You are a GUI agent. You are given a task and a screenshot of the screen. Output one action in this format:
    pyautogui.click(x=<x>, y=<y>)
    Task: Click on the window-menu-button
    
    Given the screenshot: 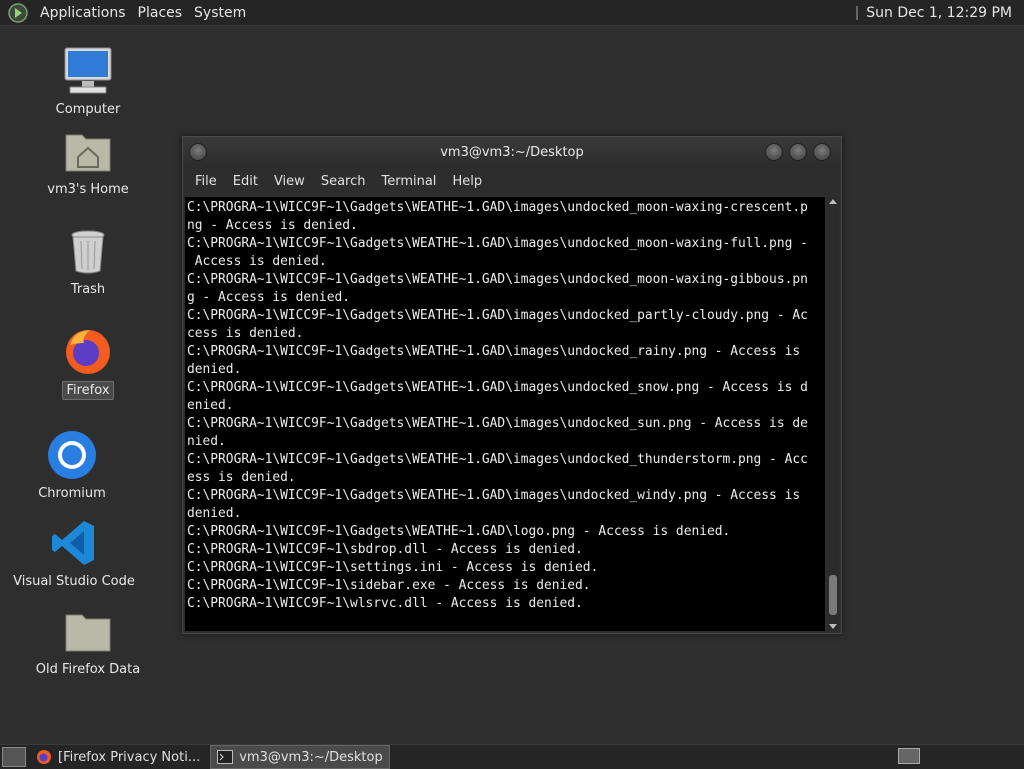 What is the action you would take?
    pyautogui.click(x=198, y=152)
    